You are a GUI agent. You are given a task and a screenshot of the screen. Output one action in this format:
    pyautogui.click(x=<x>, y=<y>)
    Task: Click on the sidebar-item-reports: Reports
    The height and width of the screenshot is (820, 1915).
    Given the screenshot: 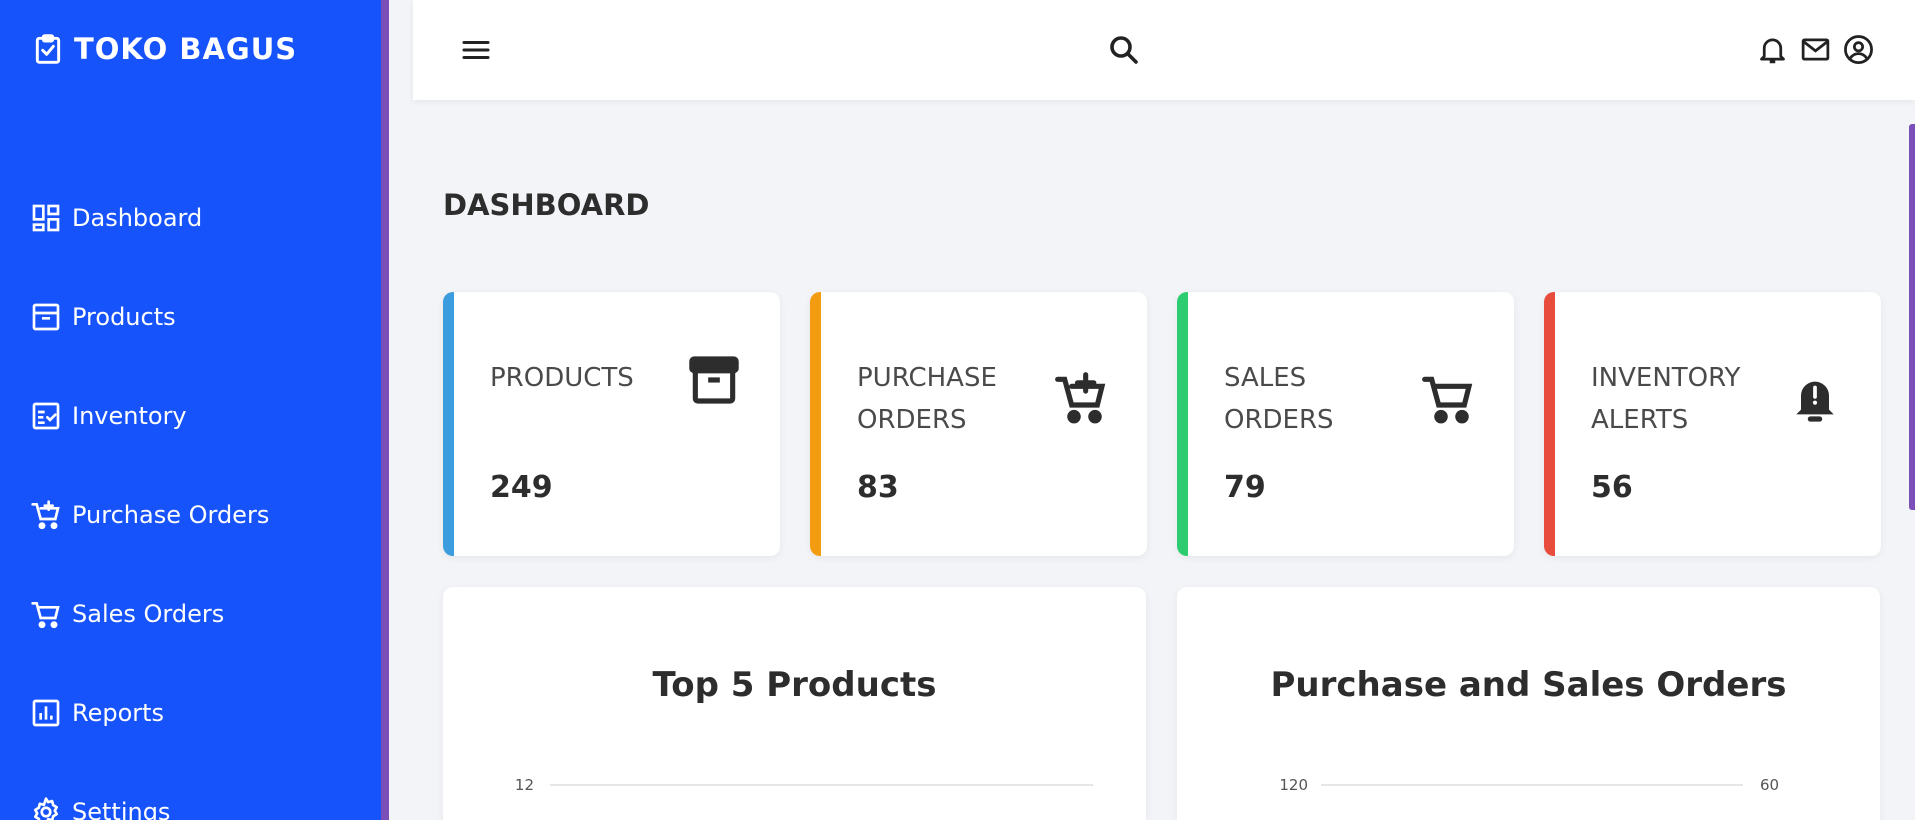 What is the action you would take?
    pyautogui.click(x=149, y=712)
    